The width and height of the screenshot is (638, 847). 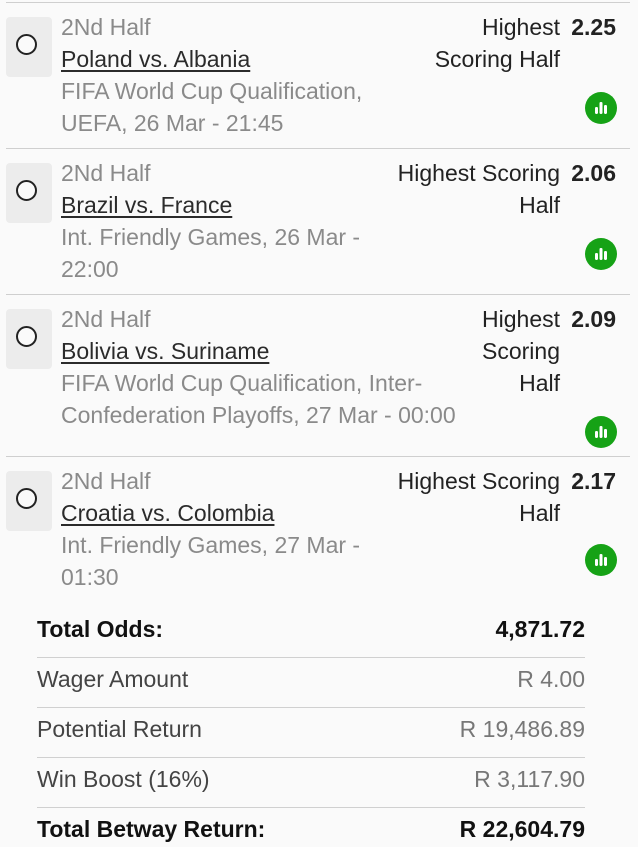 What do you see at coordinates (242, 383) in the screenshot?
I see `event-info: FIFA World Cup Qualification, Inter-` at bounding box center [242, 383].